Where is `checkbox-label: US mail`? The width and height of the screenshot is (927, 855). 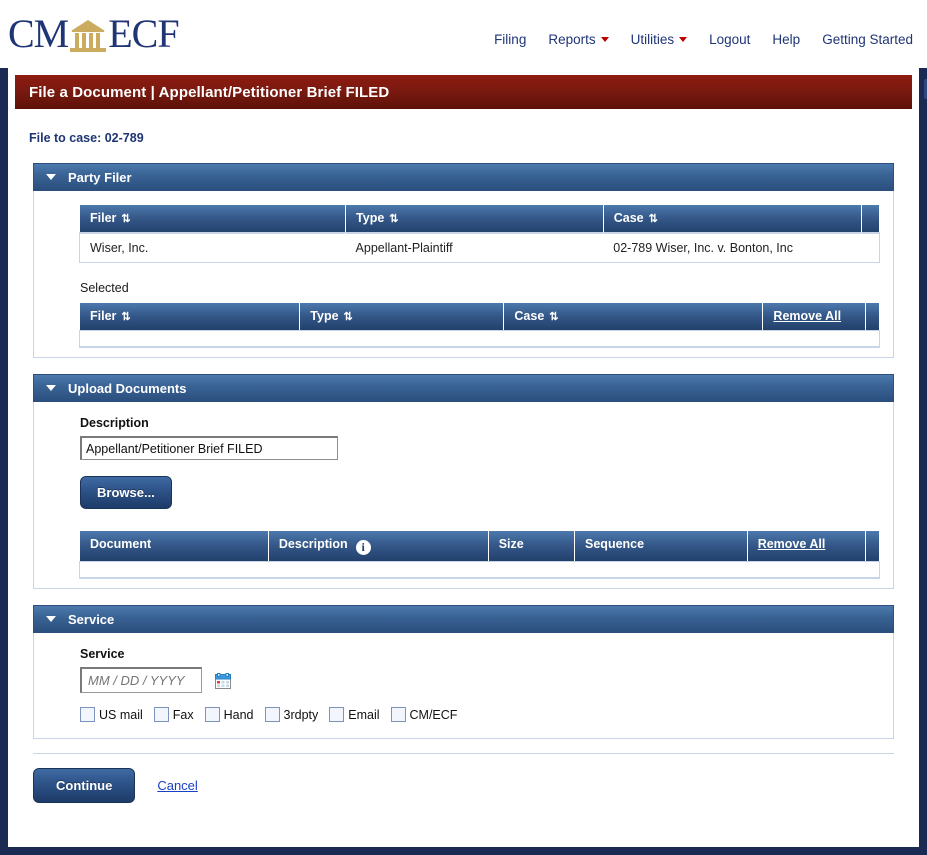 checkbox-label: US mail is located at coordinates (121, 714).